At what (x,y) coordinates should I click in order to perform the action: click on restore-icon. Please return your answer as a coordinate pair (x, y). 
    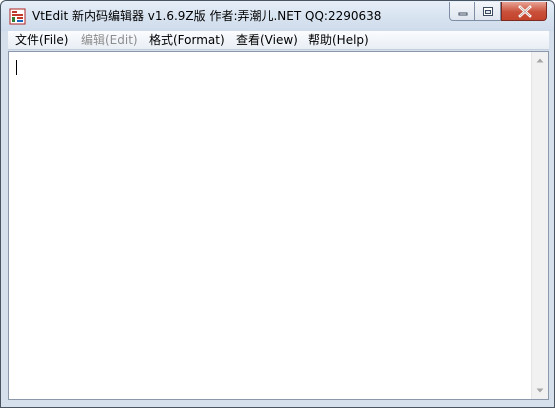
    Looking at the image, I should click on (488, 11).